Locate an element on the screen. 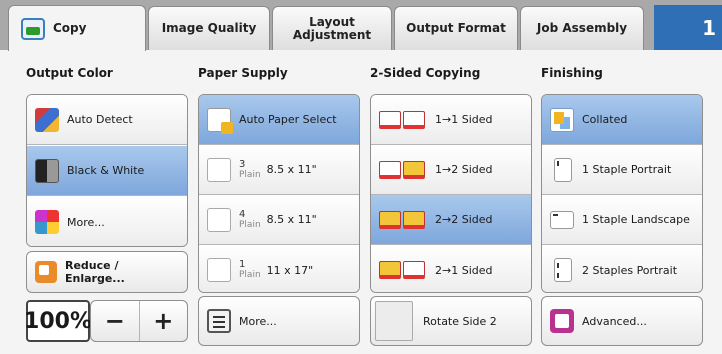 This screenshot has height=354, width=722. tab-image-quality-label: Image Quality is located at coordinates (209, 28).